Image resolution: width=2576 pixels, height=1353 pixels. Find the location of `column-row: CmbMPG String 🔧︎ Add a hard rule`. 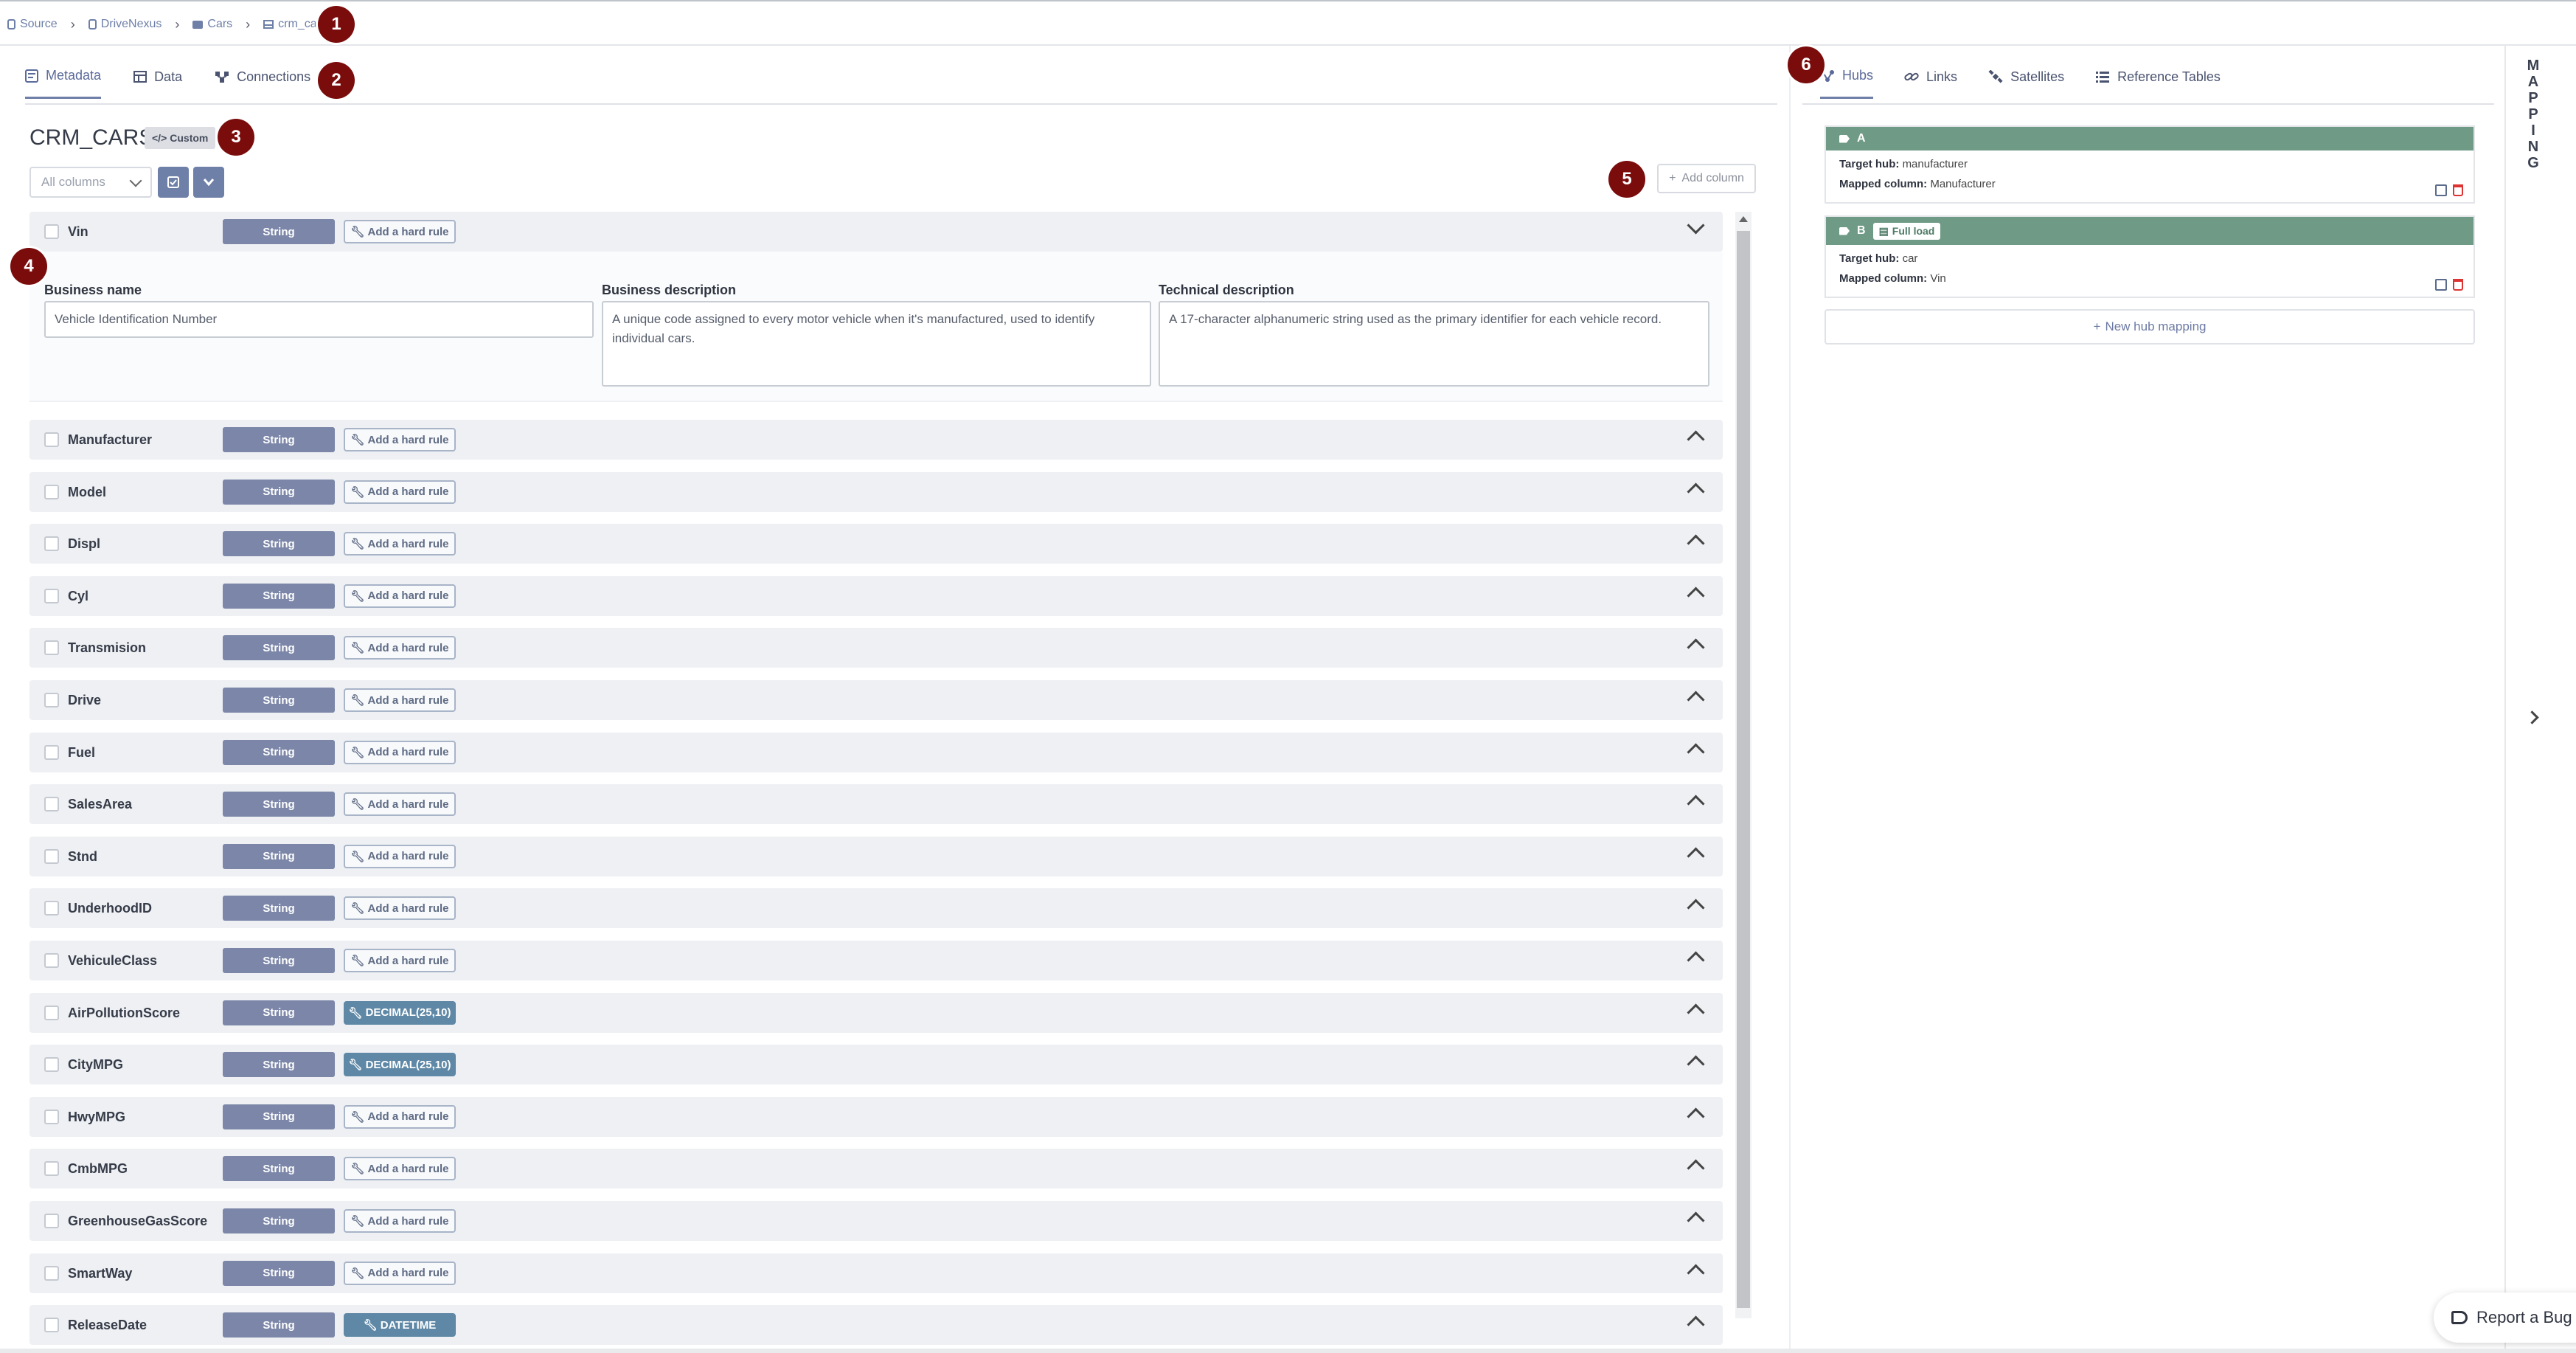

column-row: CmbMPG String 🔧︎ Add a hard rule is located at coordinates (876, 1169).